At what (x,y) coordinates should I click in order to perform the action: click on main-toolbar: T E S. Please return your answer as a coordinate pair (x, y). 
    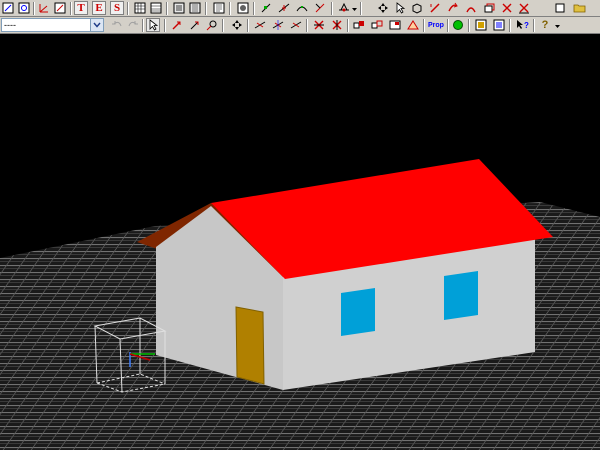
    Looking at the image, I should click on (300, 8).